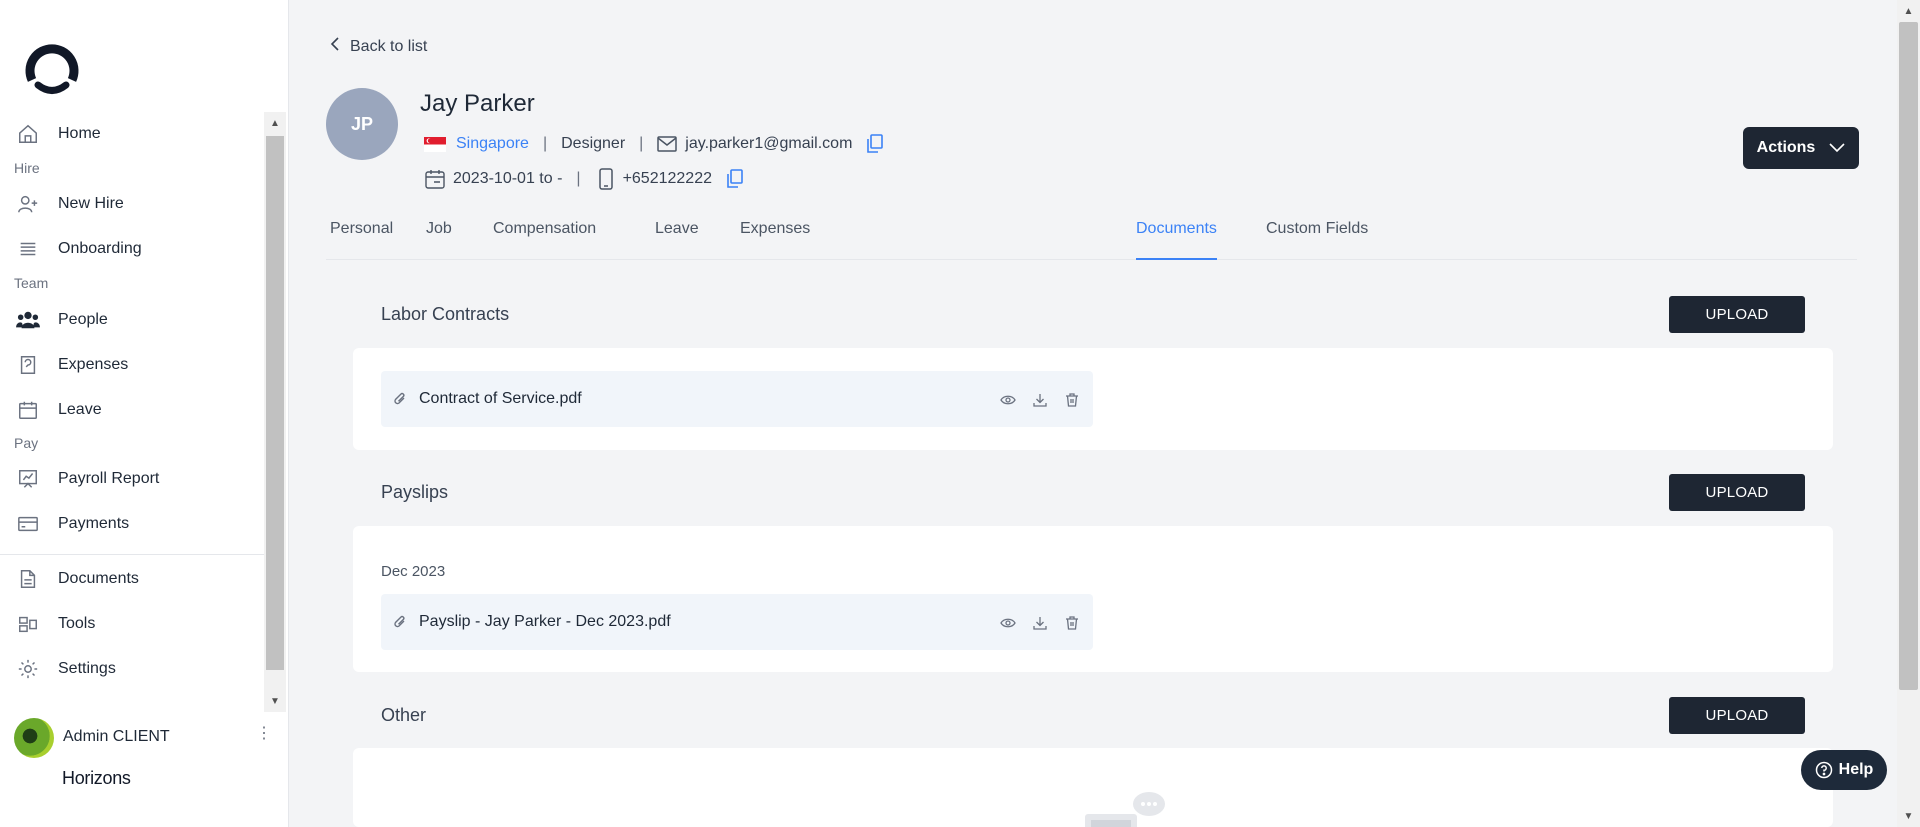  What do you see at coordinates (28, 624) in the screenshot?
I see `tools-icon` at bounding box center [28, 624].